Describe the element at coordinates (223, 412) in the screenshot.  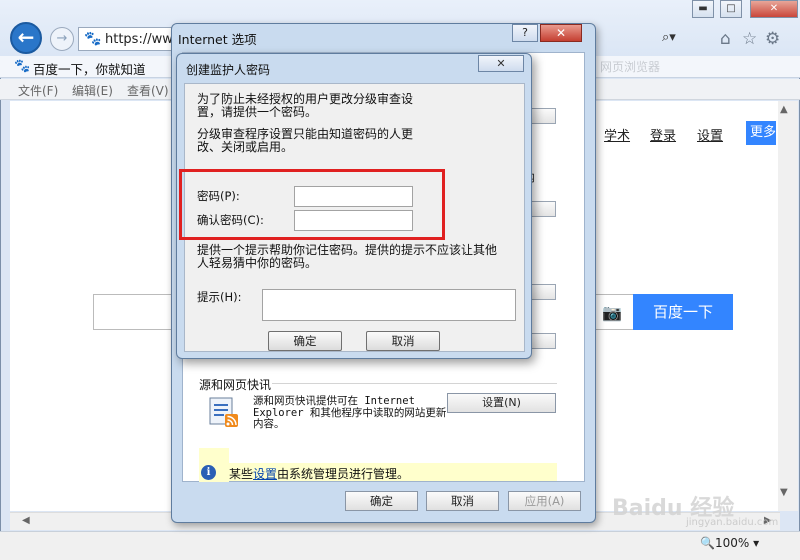
I see `feeds-icon` at that location.